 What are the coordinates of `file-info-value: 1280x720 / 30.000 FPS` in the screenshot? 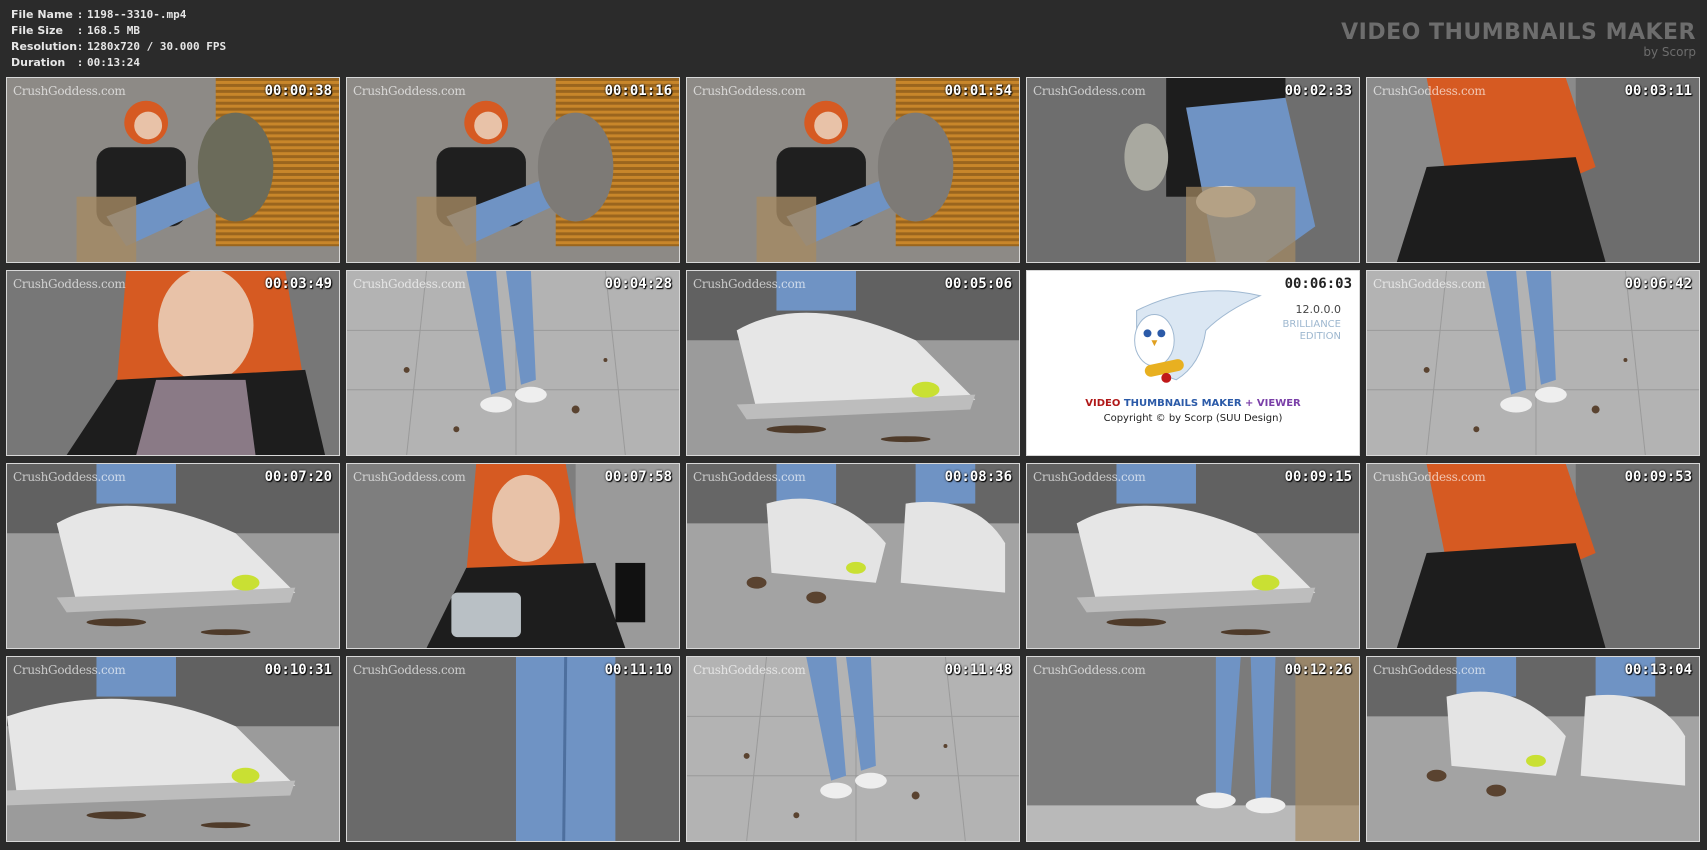 It's located at (157, 46).